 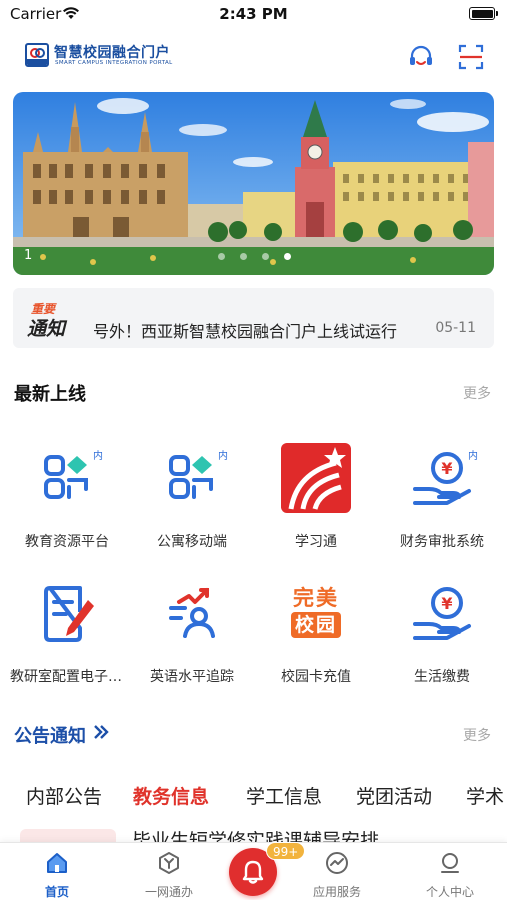 What do you see at coordinates (449, 892) in the screenshot?
I see `nav-label: 个人中心` at bounding box center [449, 892].